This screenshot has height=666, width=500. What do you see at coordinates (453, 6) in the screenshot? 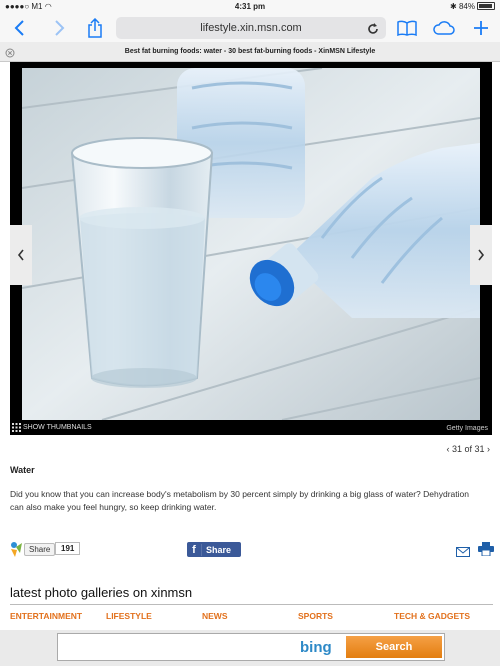
I see `bluetooth-icon: ✱` at bounding box center [453, 6].